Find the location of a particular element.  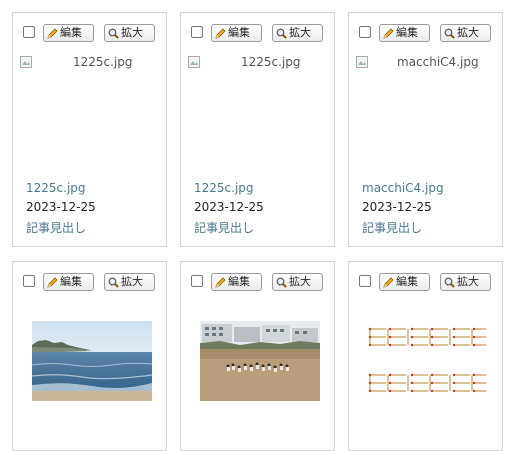

beach-crowd-image is located at coordinates (260, 361).